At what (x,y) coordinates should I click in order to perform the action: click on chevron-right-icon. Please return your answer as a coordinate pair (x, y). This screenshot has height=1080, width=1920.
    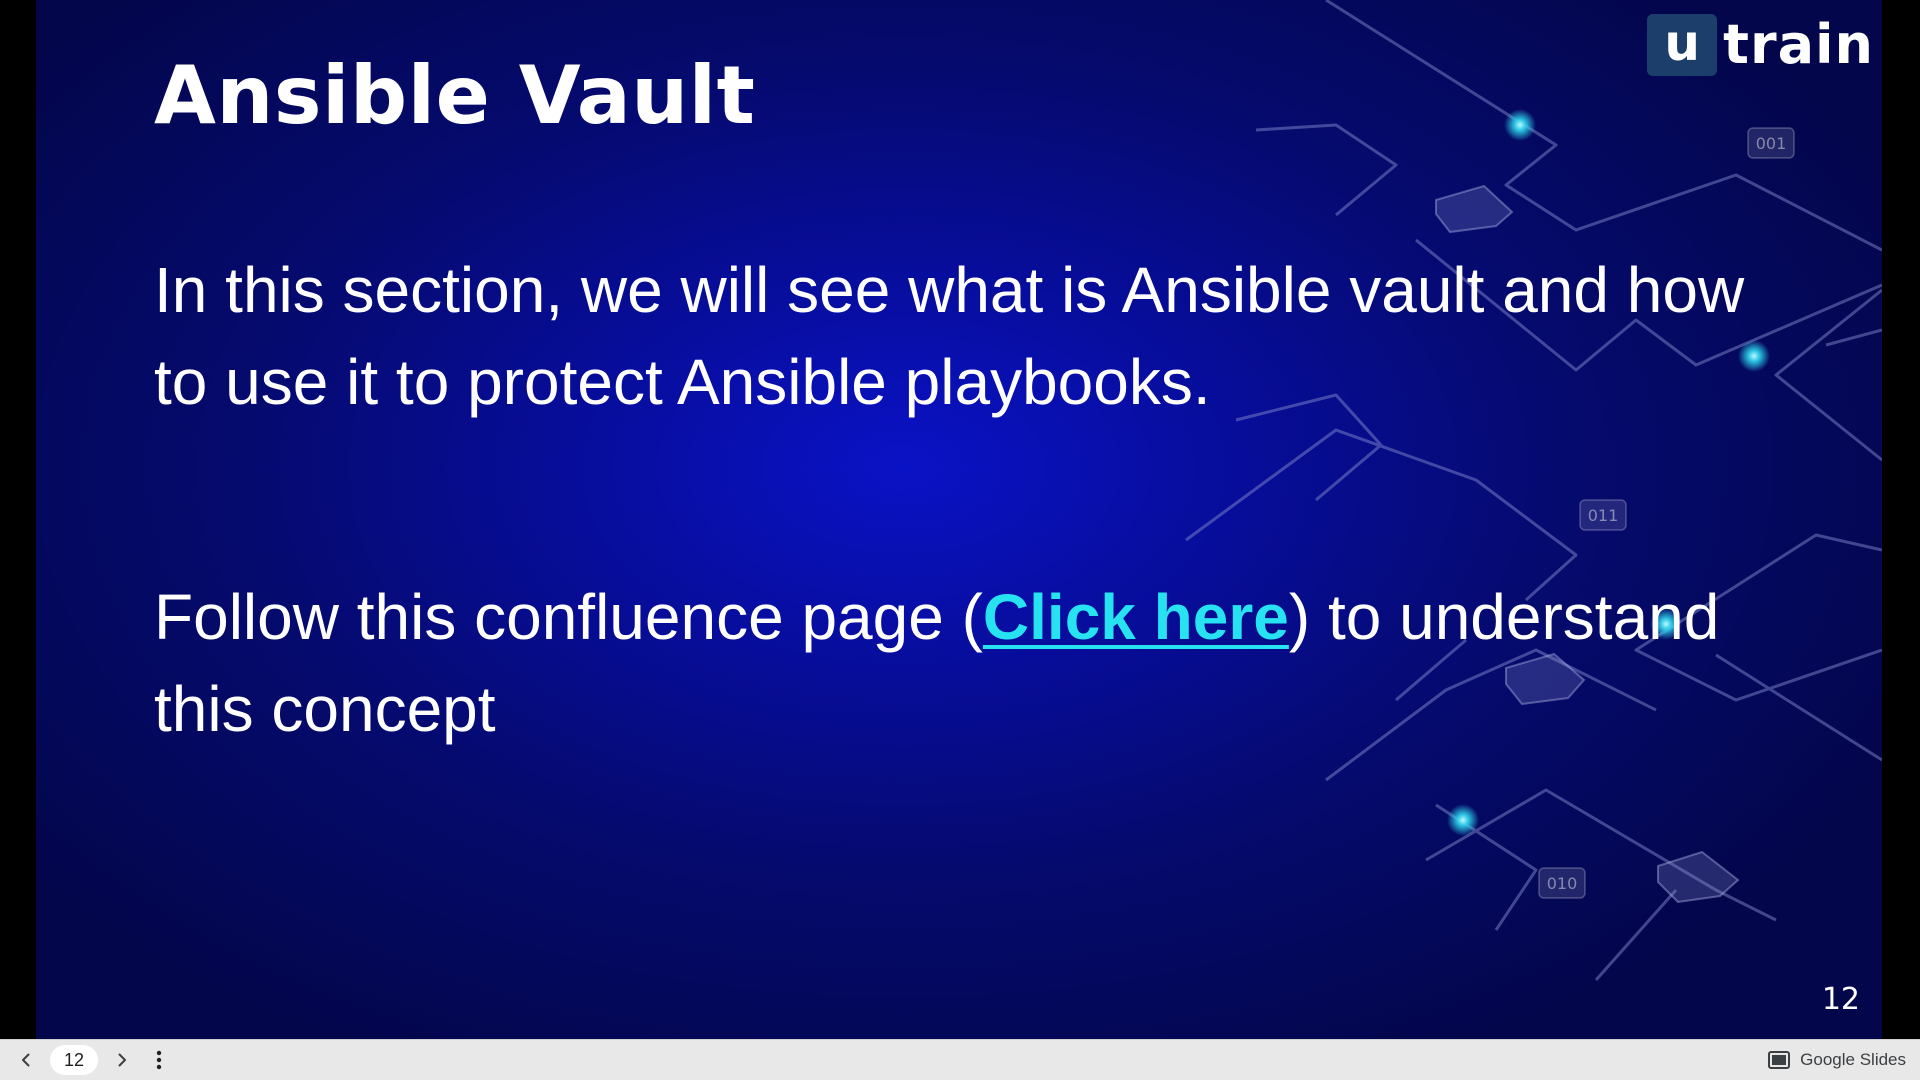
    Looking at the image, I should click on (122, 1060).